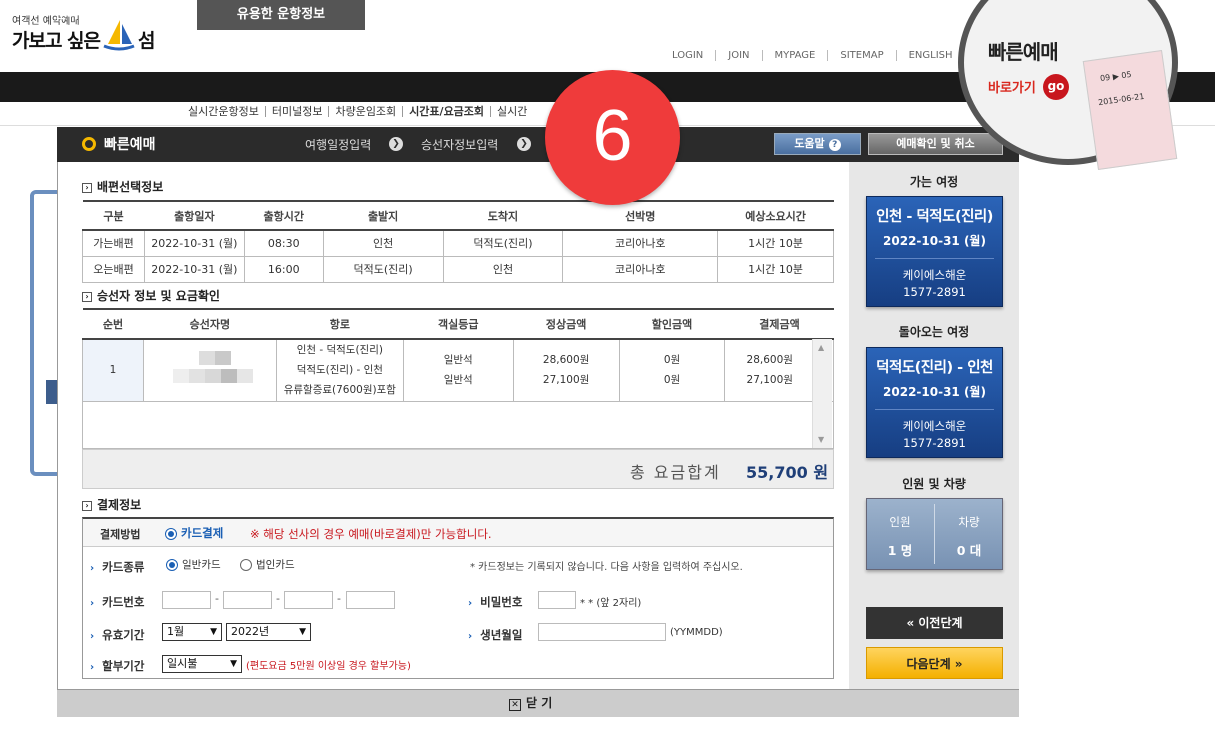 Image resolution: width=1215 pixels, height=731 pixels. Describe the element at coordinates (212, 366) in the screenshot. I see `blurred-name-image` at that location.